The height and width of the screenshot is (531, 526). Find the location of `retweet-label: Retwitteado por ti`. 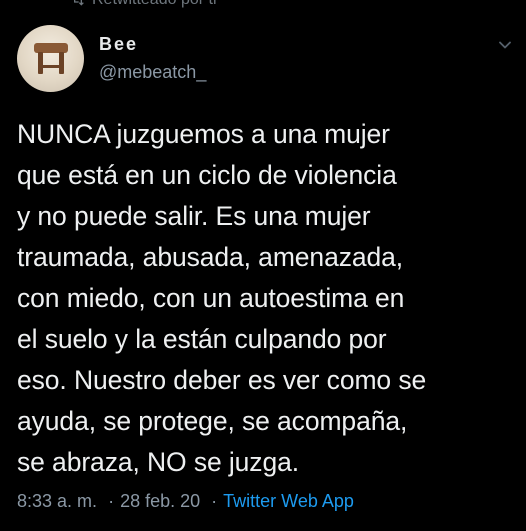

retweet-label: Retwitteado por ti is located at coordinates (154, 4).